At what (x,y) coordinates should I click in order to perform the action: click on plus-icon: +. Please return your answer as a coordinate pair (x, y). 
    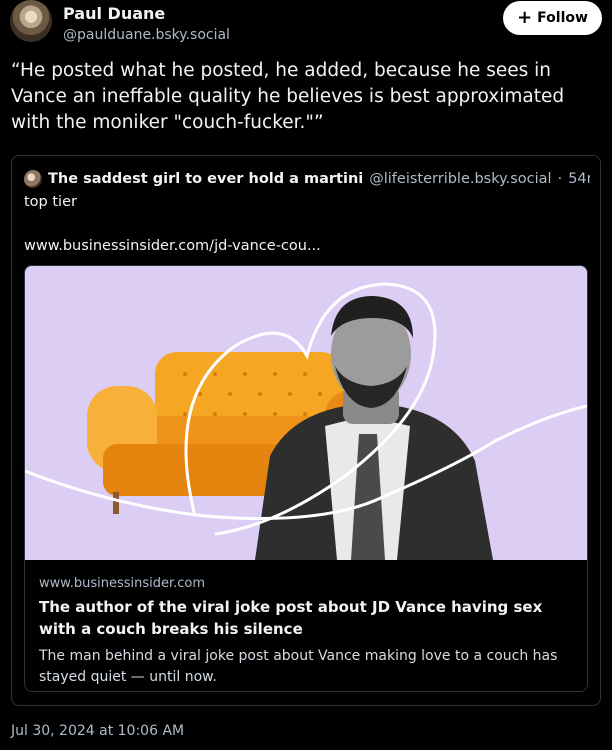
    Looking at the image, I should click on (525, 17).